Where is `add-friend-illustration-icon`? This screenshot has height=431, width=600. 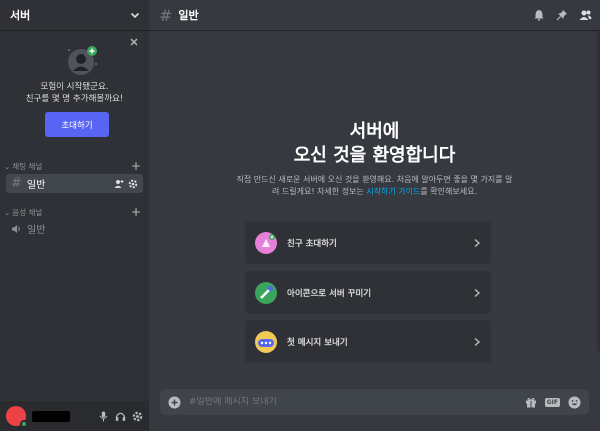
add-friend-illustration-icon is located at coordinates (82, 60).